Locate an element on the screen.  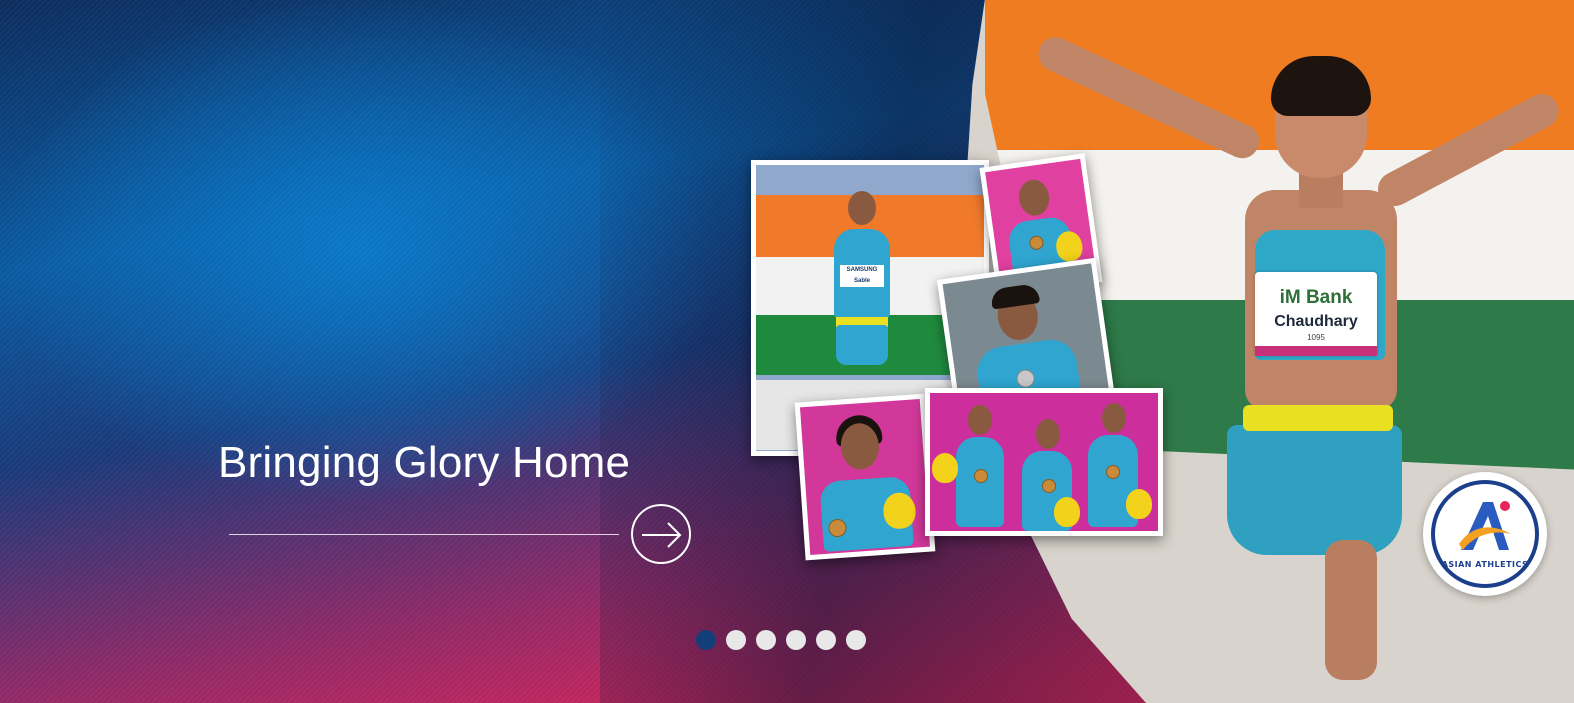
photo1-bib-sponsor: SAMSUNG is located at coordinates (862, 270).